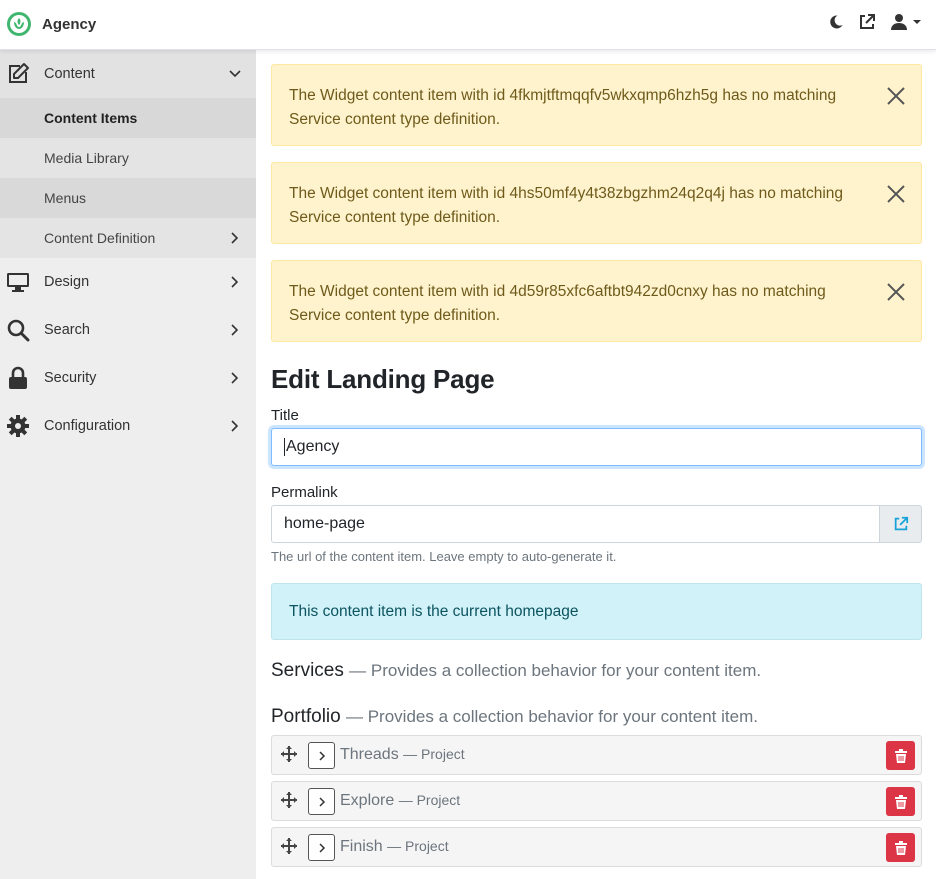 The width and height of the screenshot is (936, 879). What do you see at coordinates (128, 330) in the screenshot?
I see `sidebar-item-search: Search` at bounding box center [128, 330].